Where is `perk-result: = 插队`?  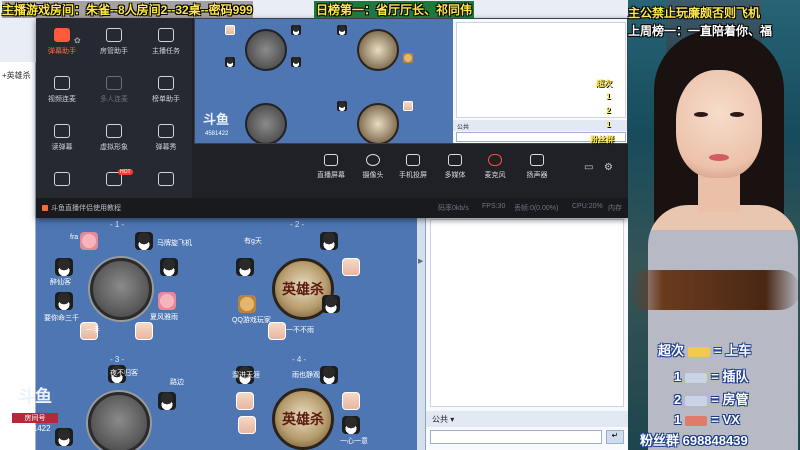 perk-result: = 插队 is located at coordinates (730, 376).